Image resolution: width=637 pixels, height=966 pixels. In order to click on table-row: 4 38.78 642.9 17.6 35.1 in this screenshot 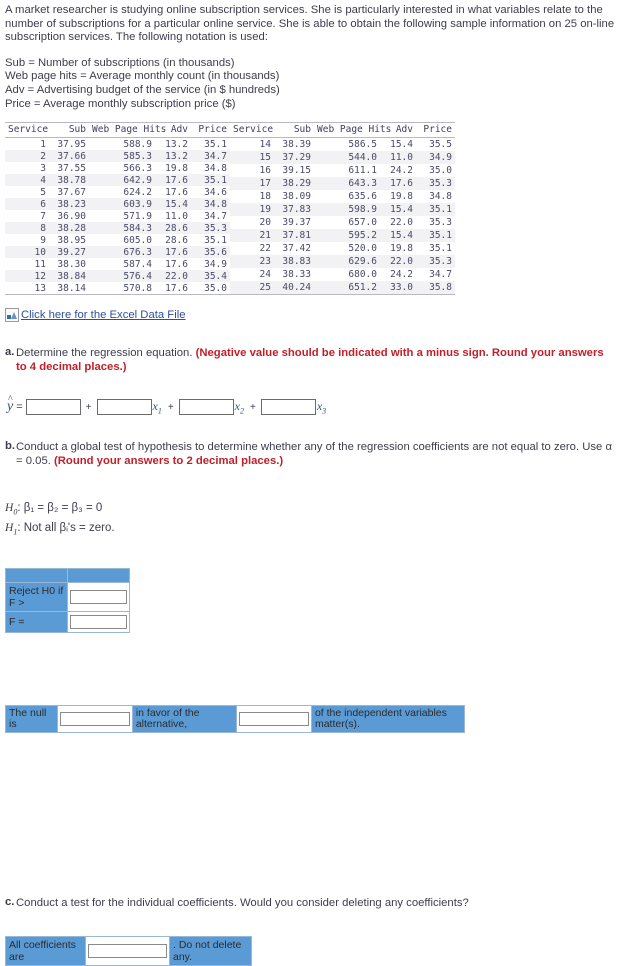, I will do `click(117, 180)`.